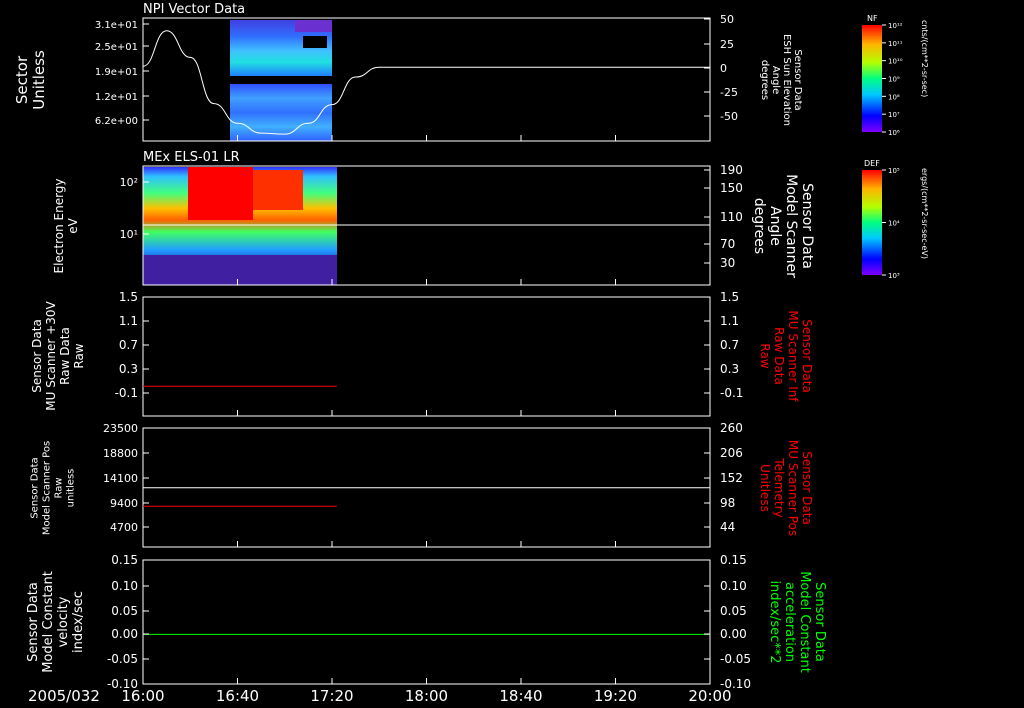 The height and width of the screenshot is (708, 1024). I want to click on colorbar-def: DEF 10⁵ 10⁴ 10³ ergs/(cm**2-sr-sec-eV), so click(895, 219).